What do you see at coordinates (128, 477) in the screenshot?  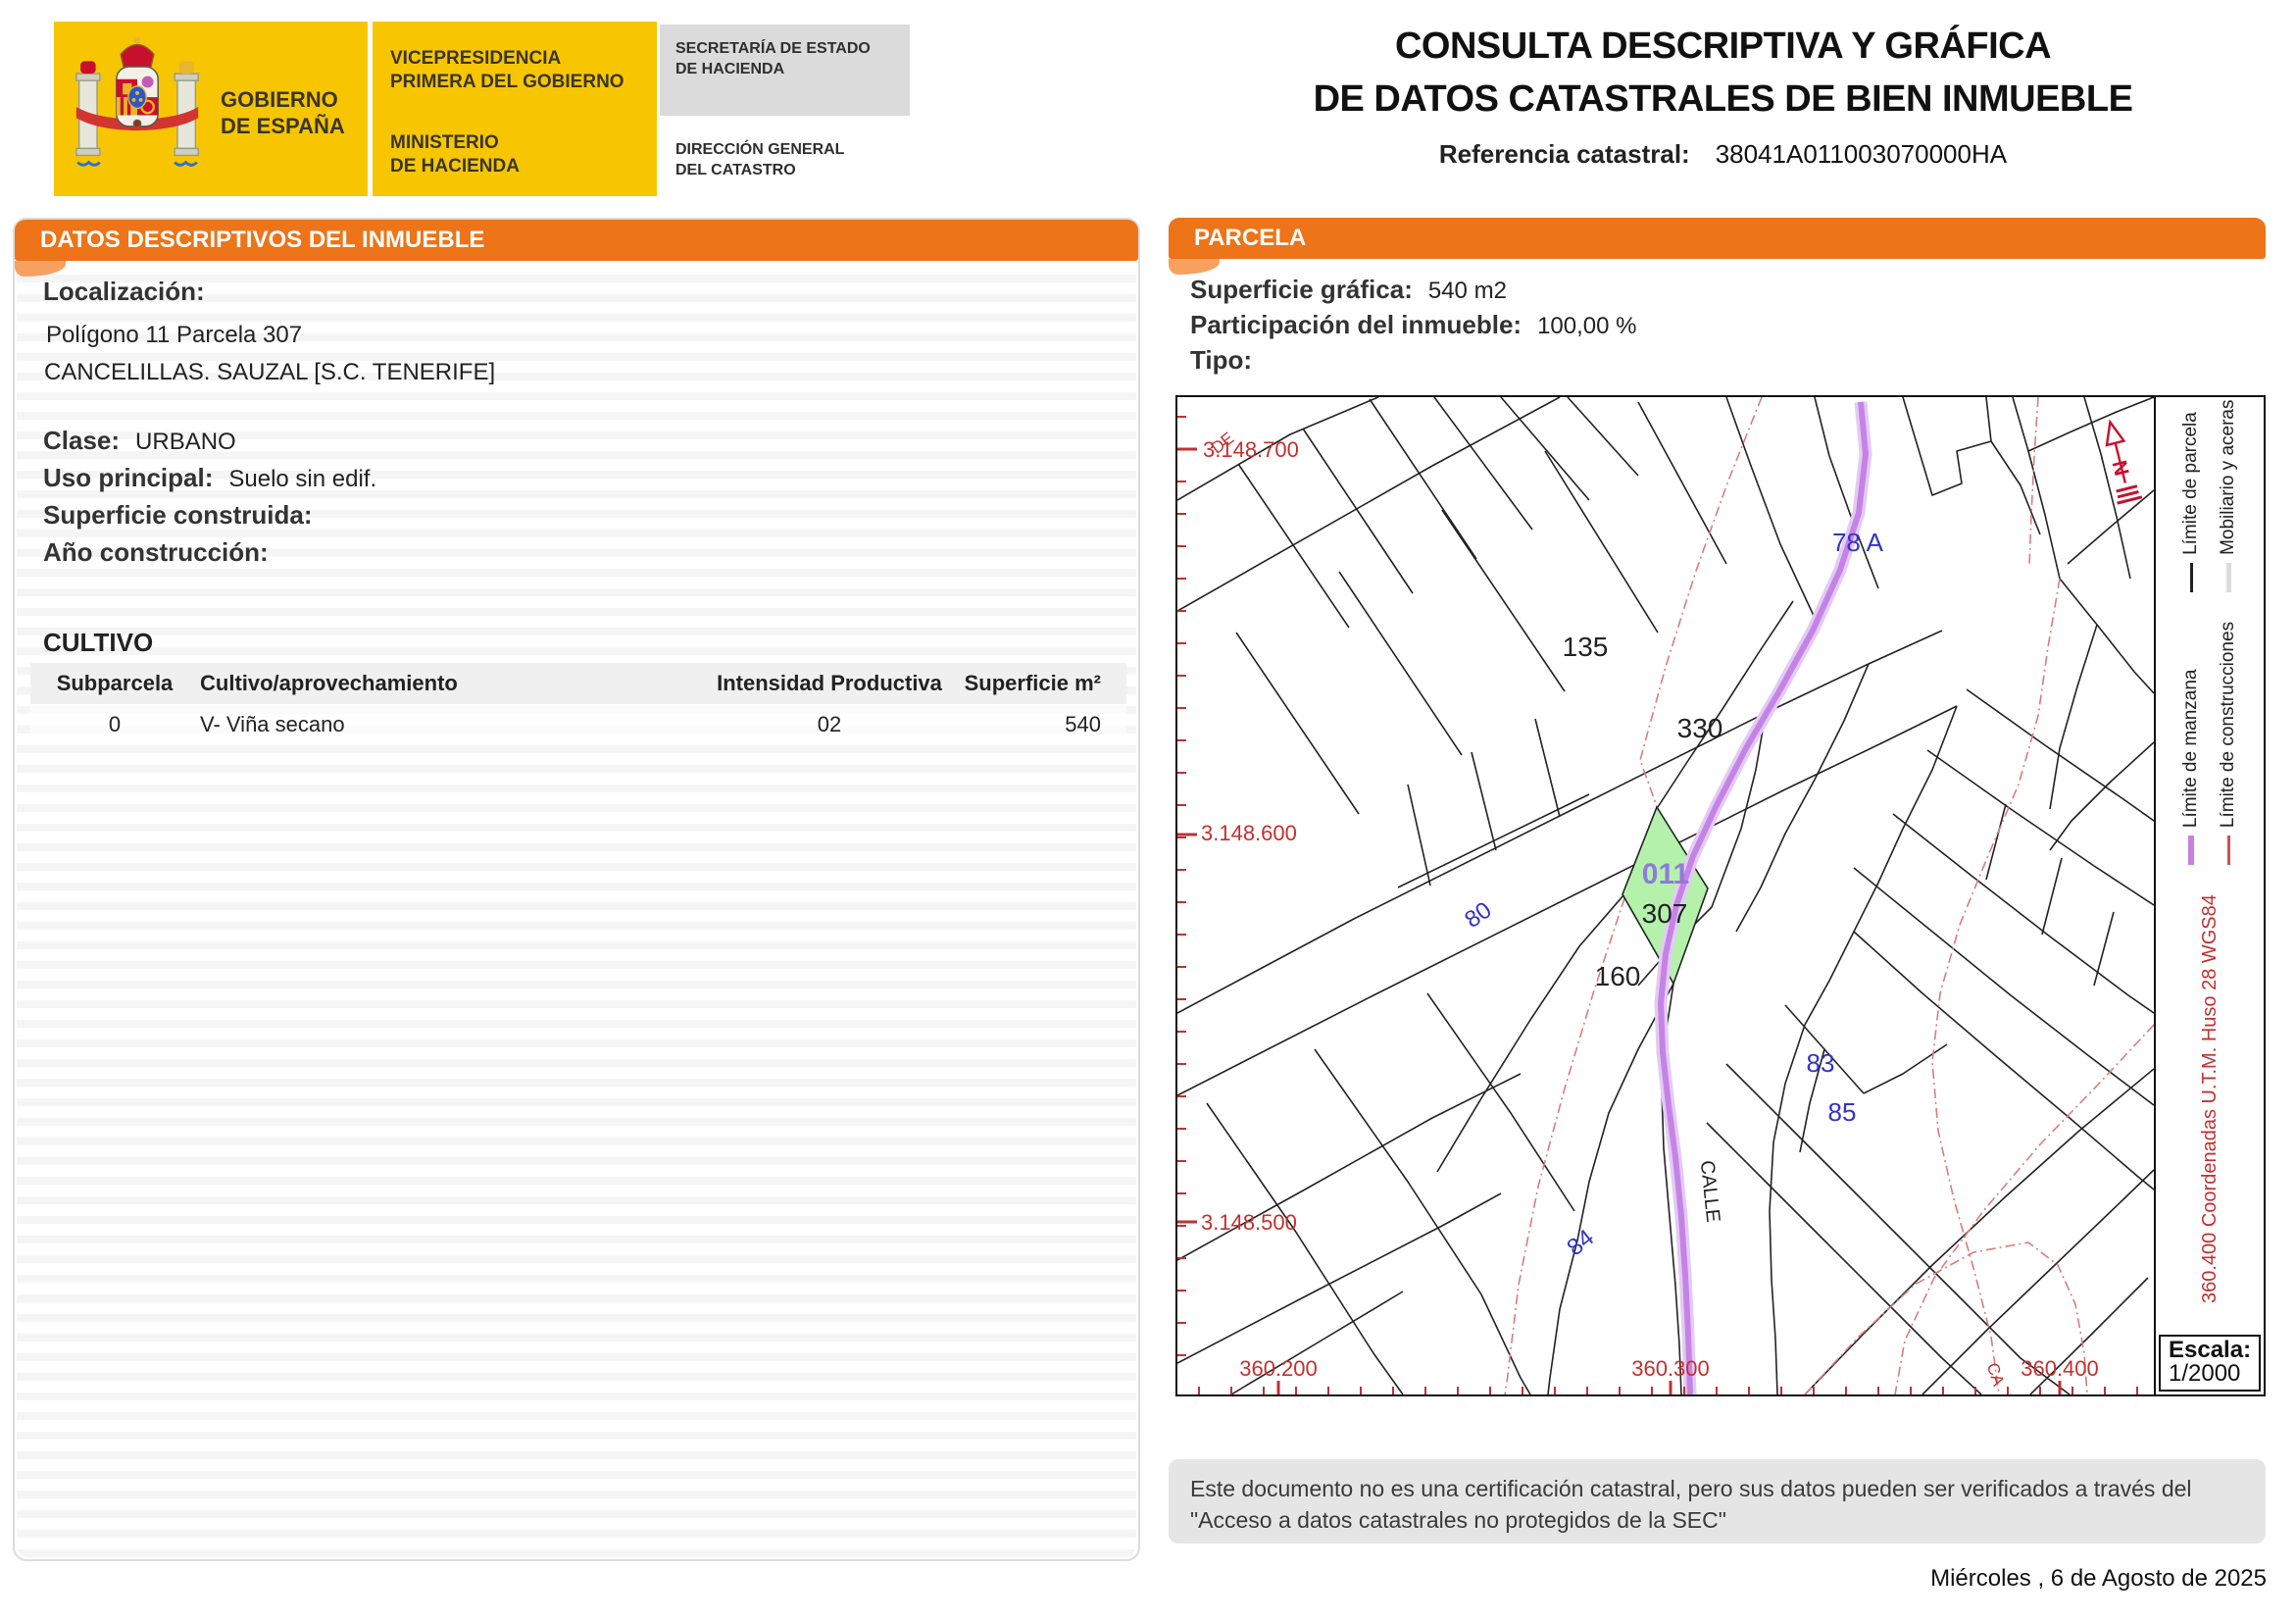 I see `uso-principal-label: Uso principal:` at bounding box center [128, 477].